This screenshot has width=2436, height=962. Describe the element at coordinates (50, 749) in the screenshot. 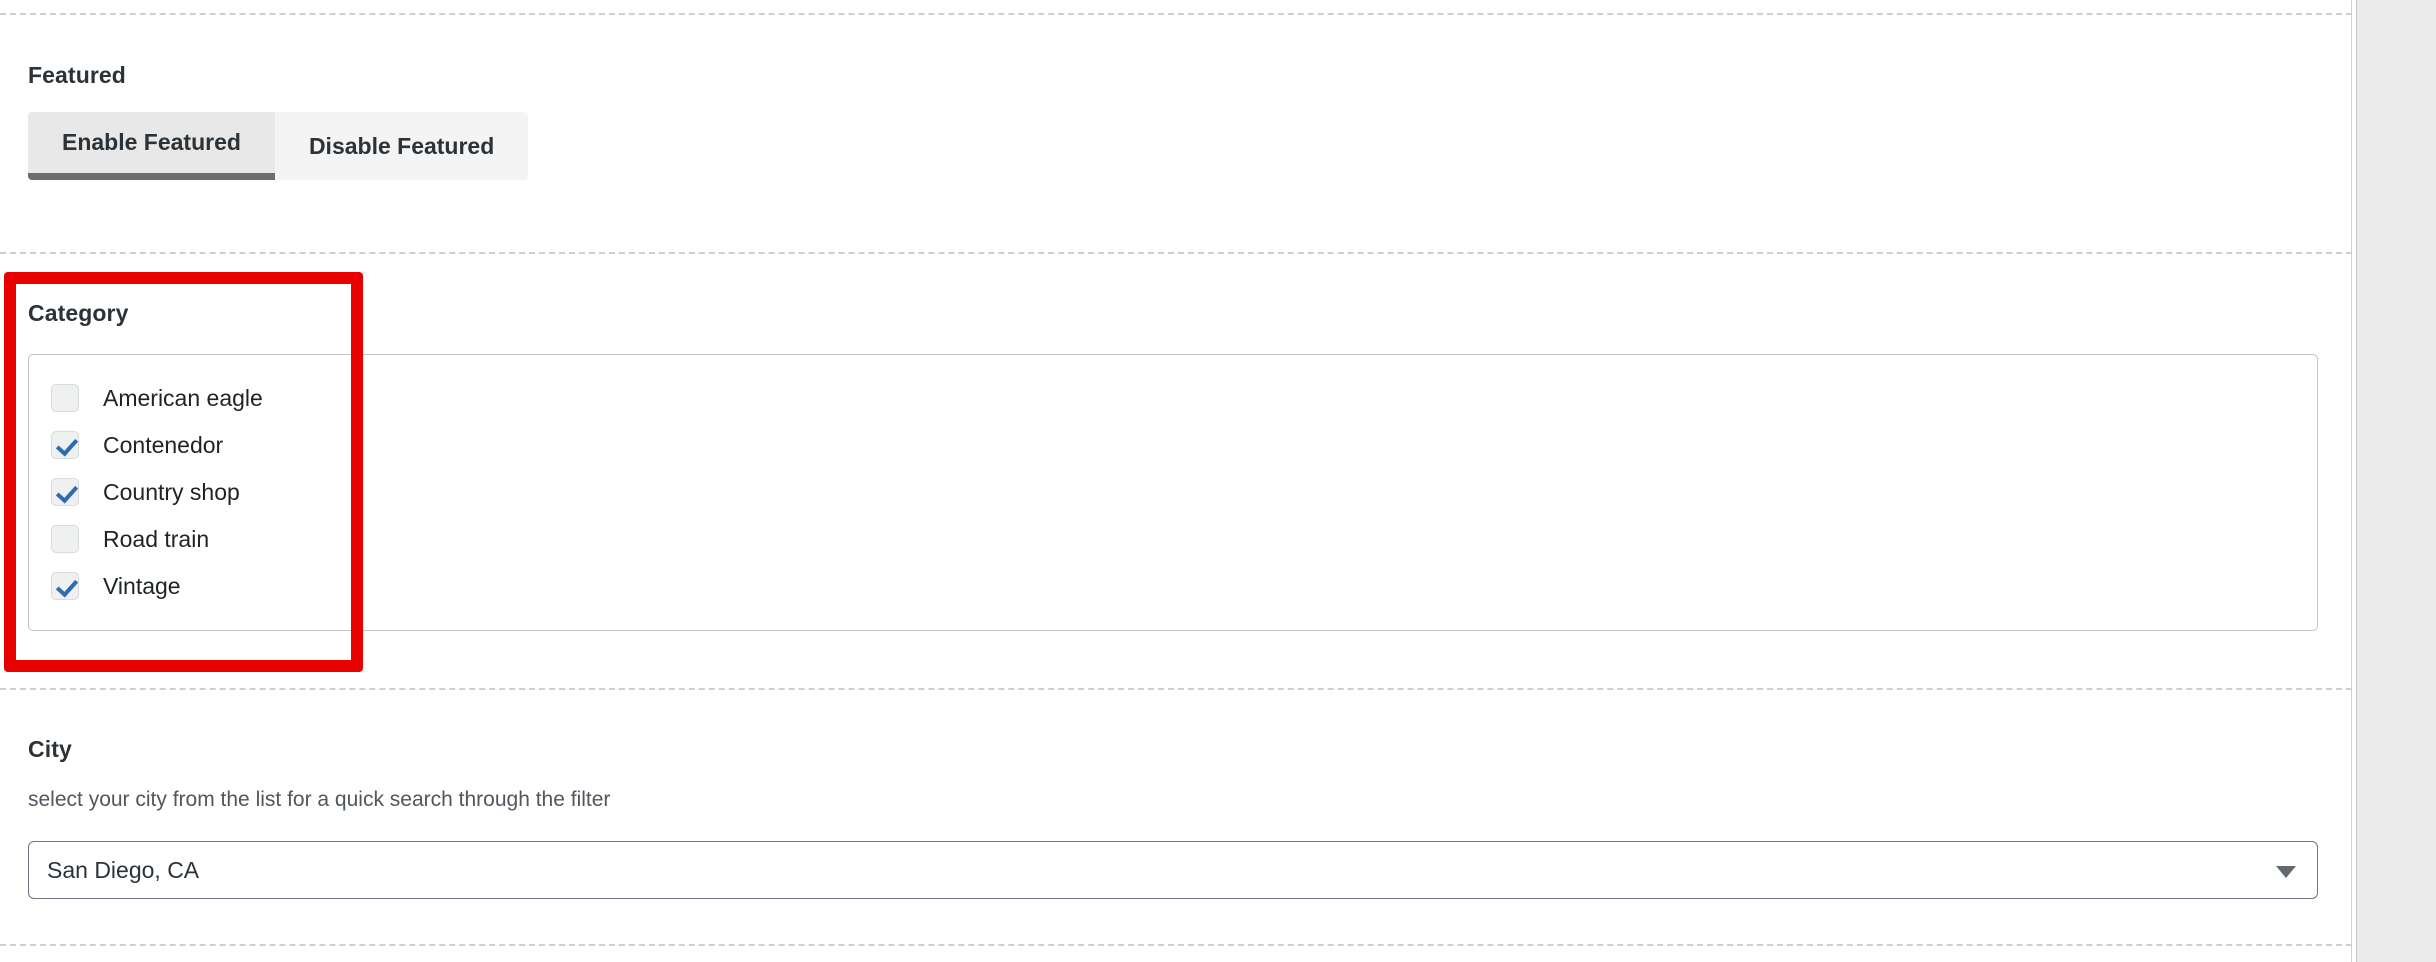

I see `city-label: City` at that location.